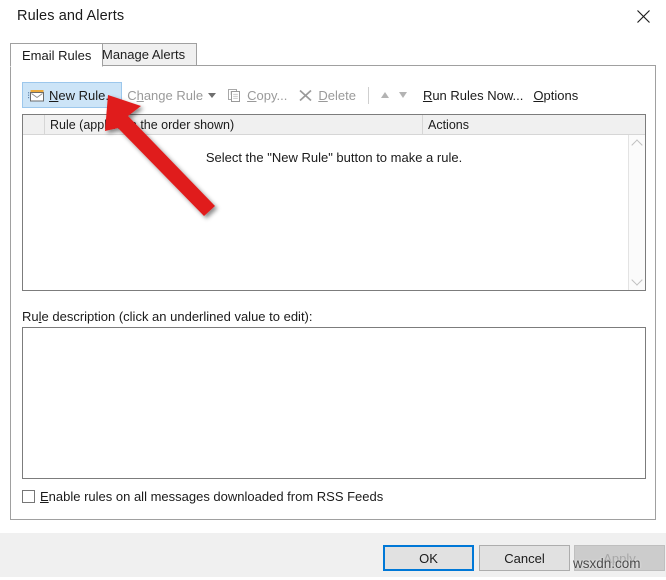  What do you see at coordinates (36, 95) in the screenshot?
I see `new-rule-envelope-icon` at bounding box center [36, 95].